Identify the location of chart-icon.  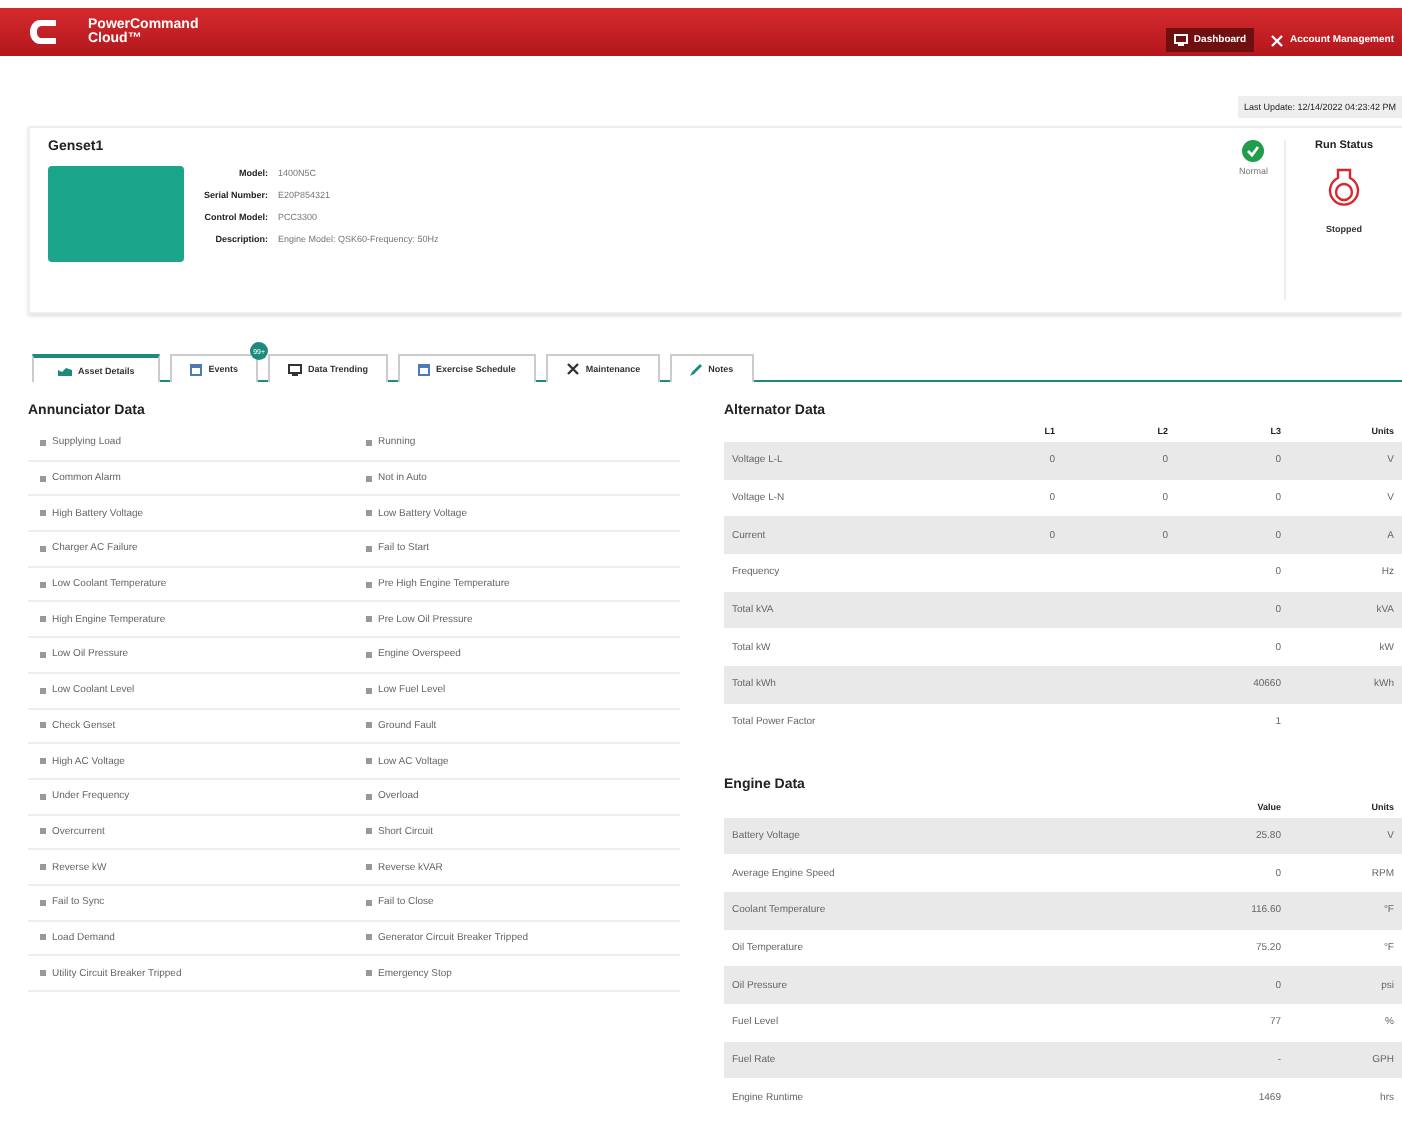
(65, 370).